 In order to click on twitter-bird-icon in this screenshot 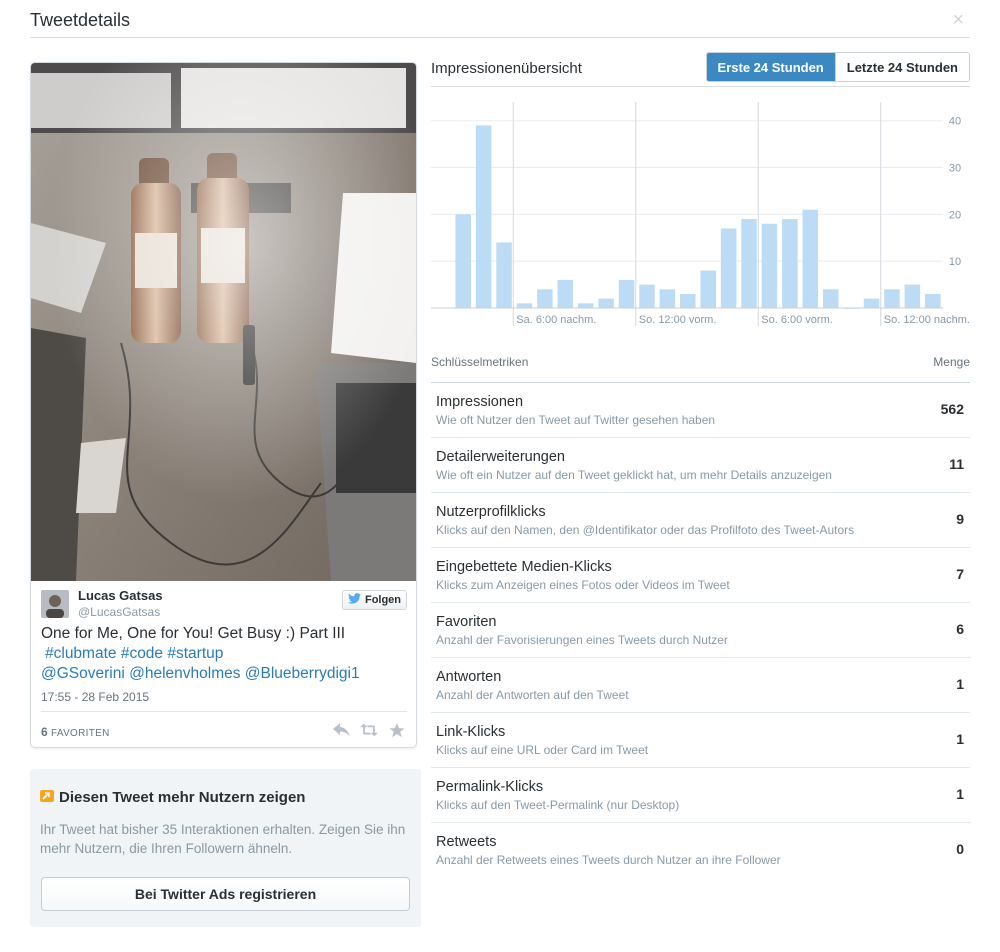, I will do `click(354, 600)`.